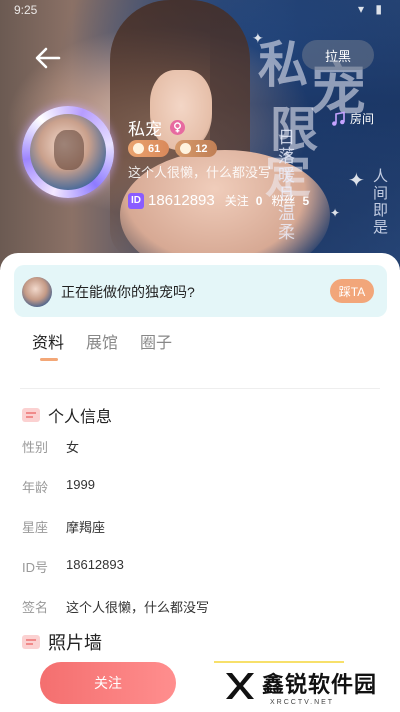 This screenshot has width=400, height=712. Describe the element at coordinates (201, 148) in the screenshot. I see `charm-level: 12` at that location.